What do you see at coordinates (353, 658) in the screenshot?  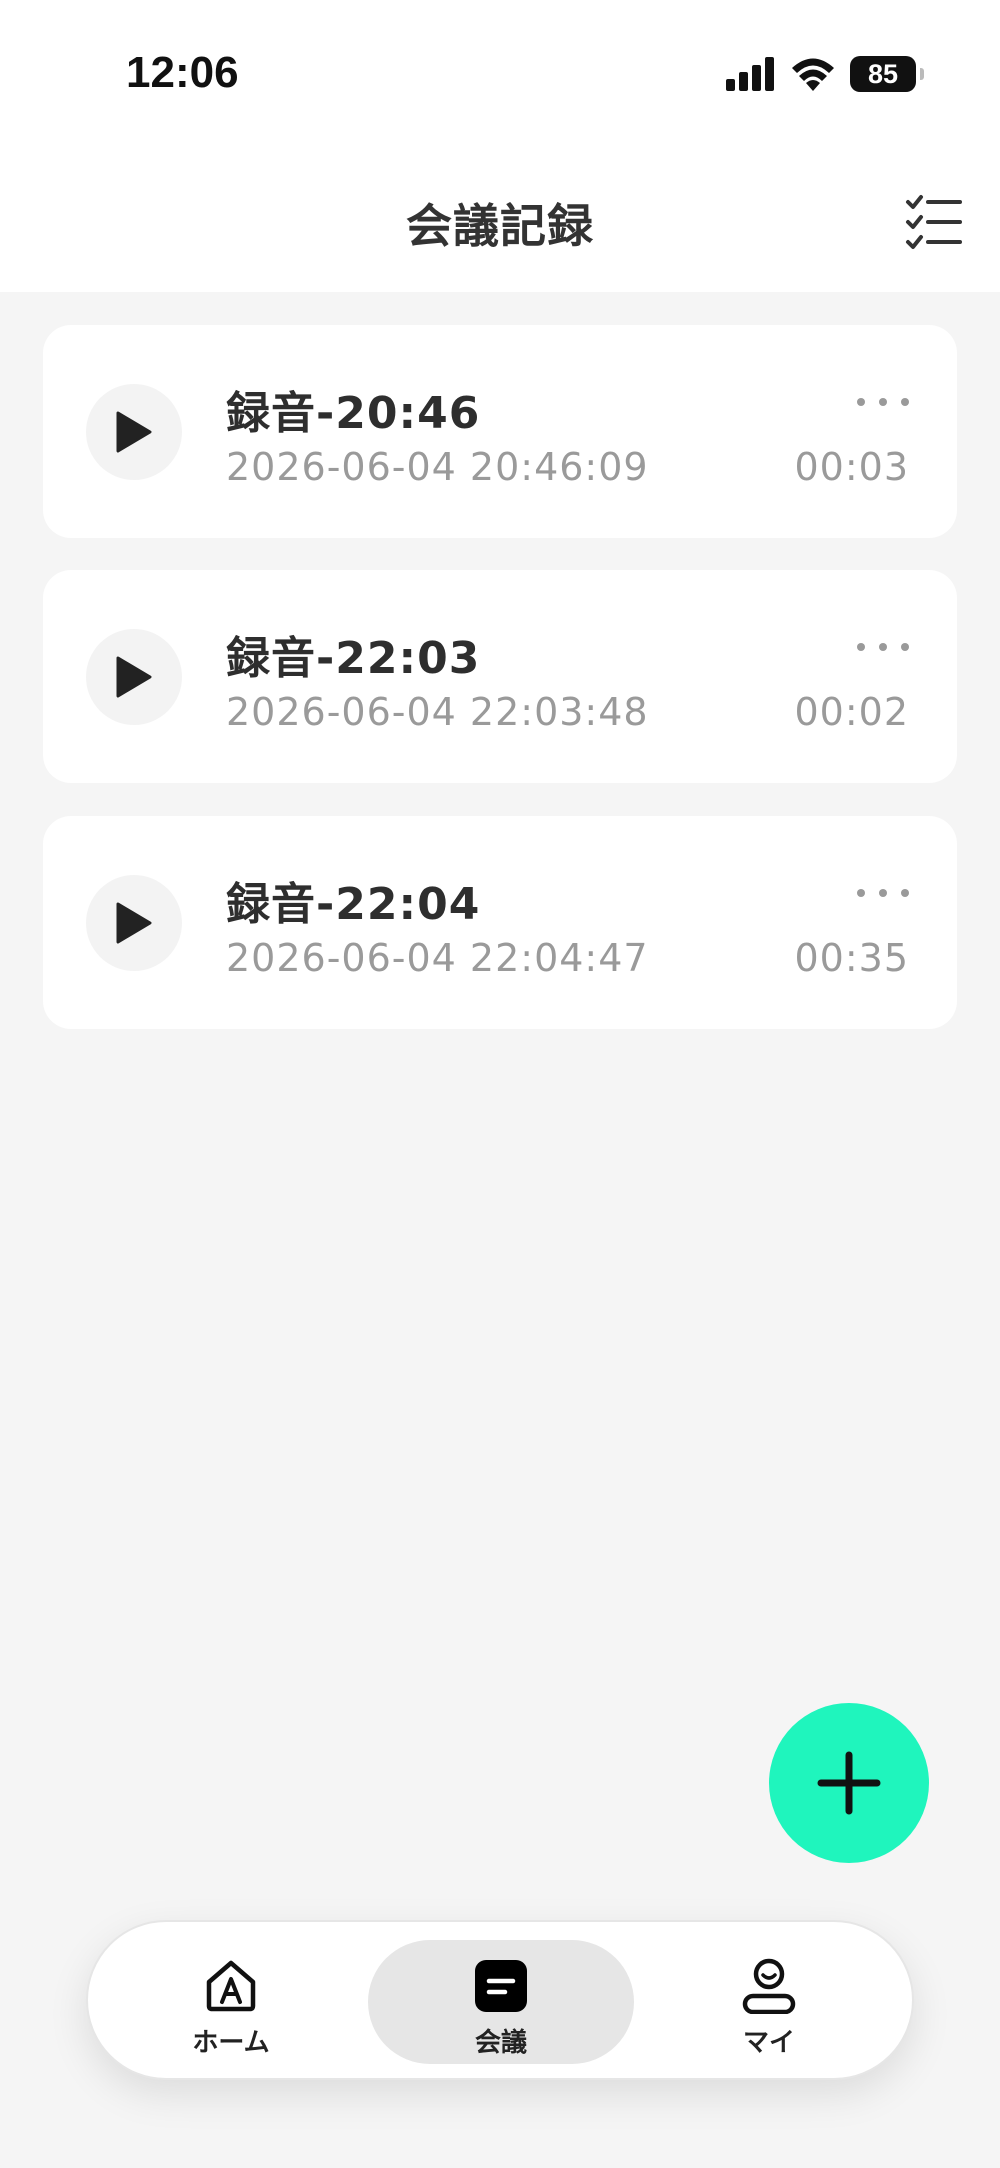 I see `recording-title: 録音-22:03` at bounding box center [353, 658].